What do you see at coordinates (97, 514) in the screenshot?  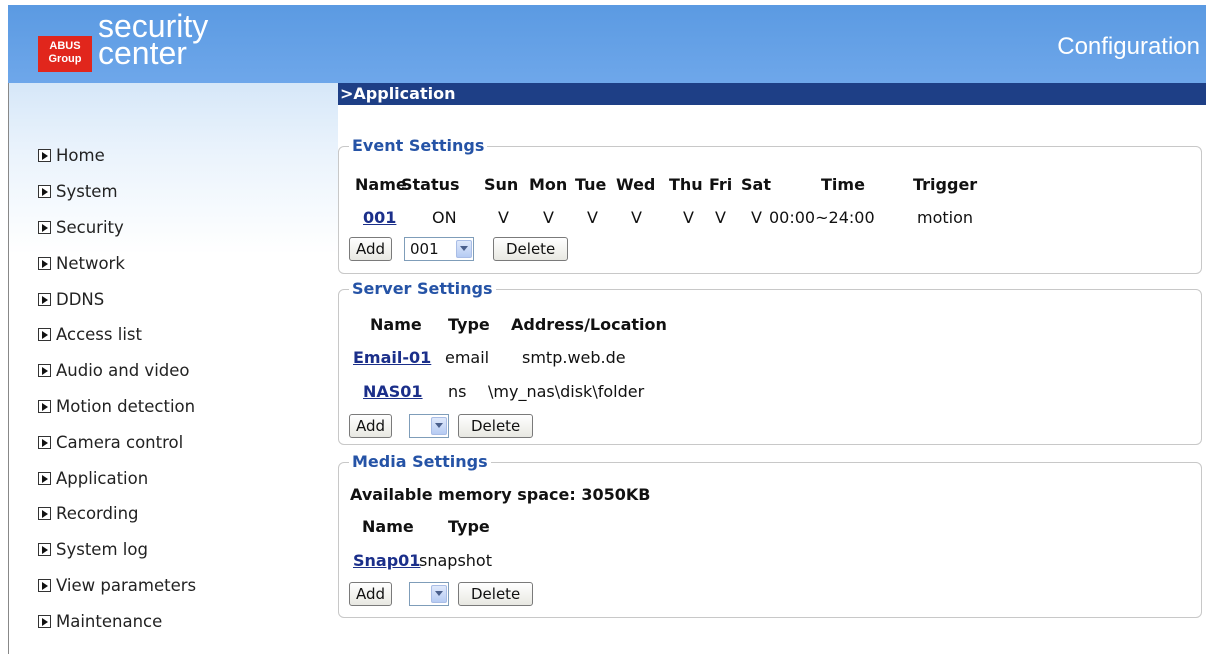 I see `sidebar-item-label: Recording` at bounding box center [97, 514].